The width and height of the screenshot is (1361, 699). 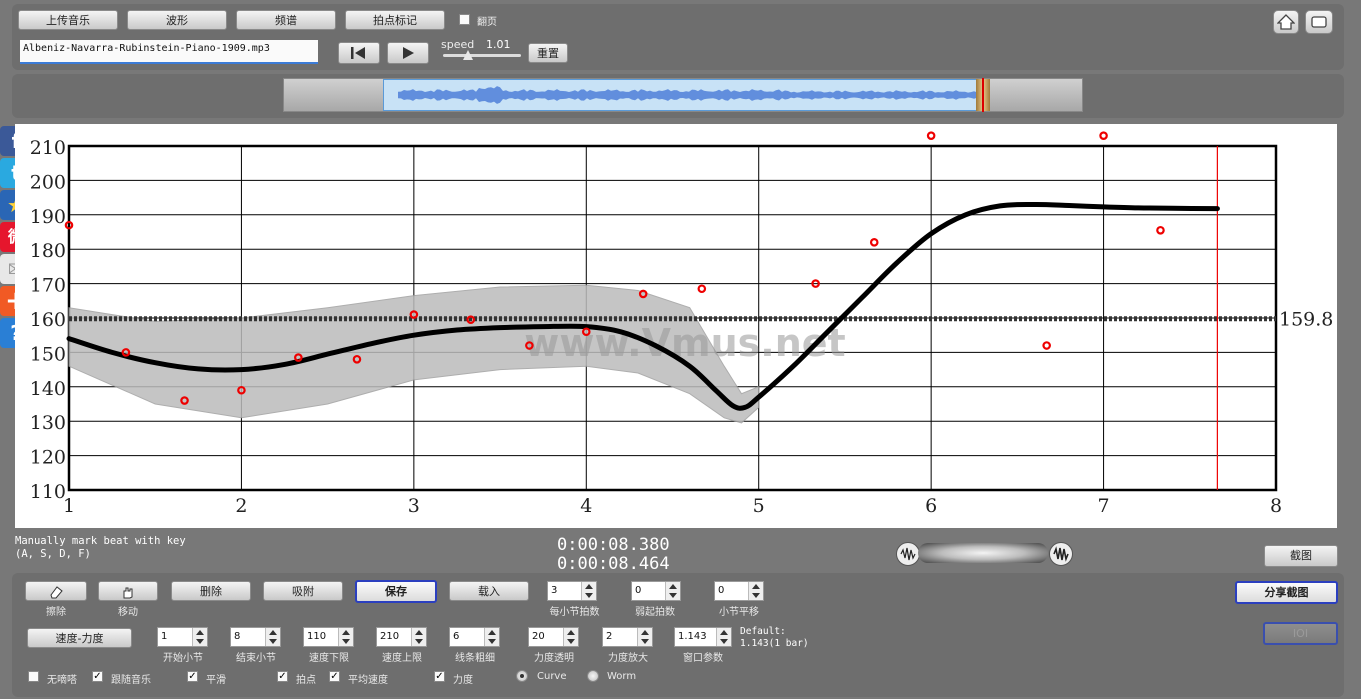 What do you see at coordinates (368, 680) in the screenshot?
I see `avg-speed-label: 平均速度` at bounding box center [368, 680].